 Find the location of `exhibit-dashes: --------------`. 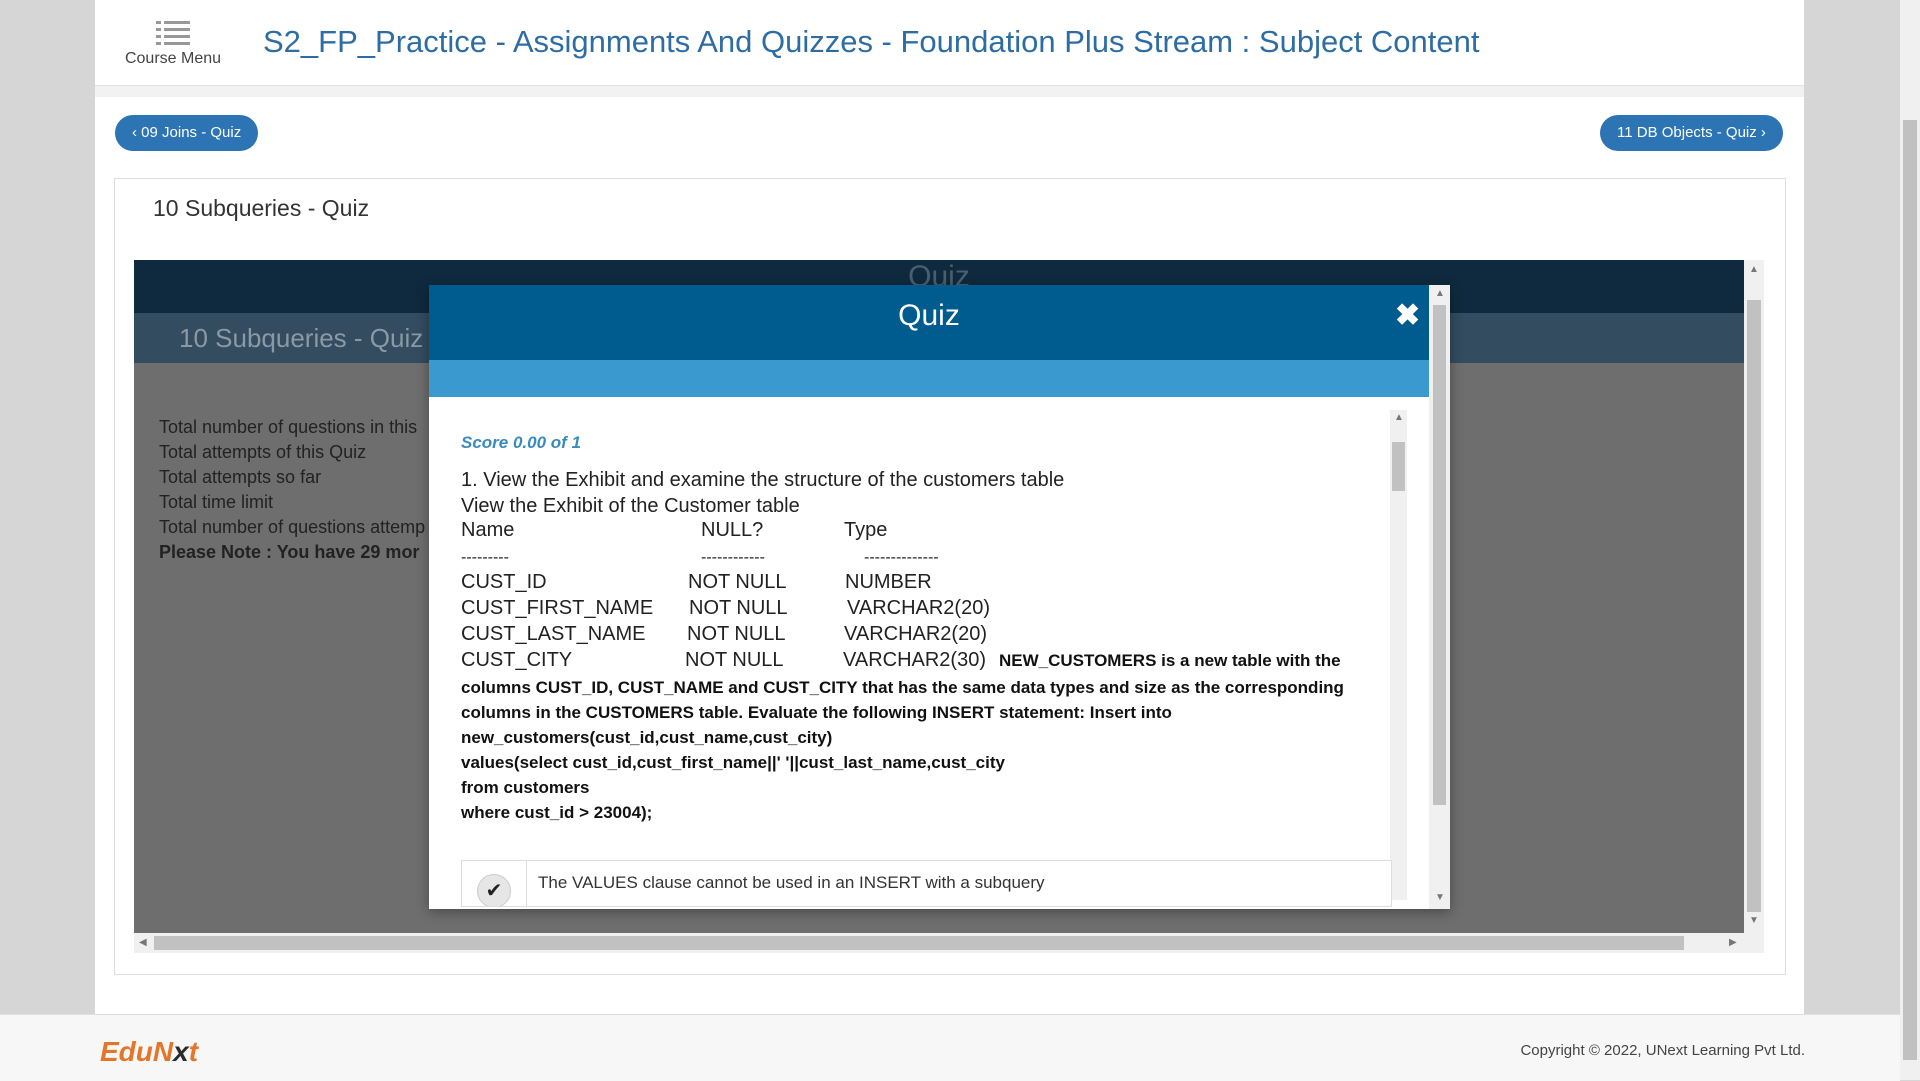

exhibit-dashes: -------------- is located at coordinates (901, 557).